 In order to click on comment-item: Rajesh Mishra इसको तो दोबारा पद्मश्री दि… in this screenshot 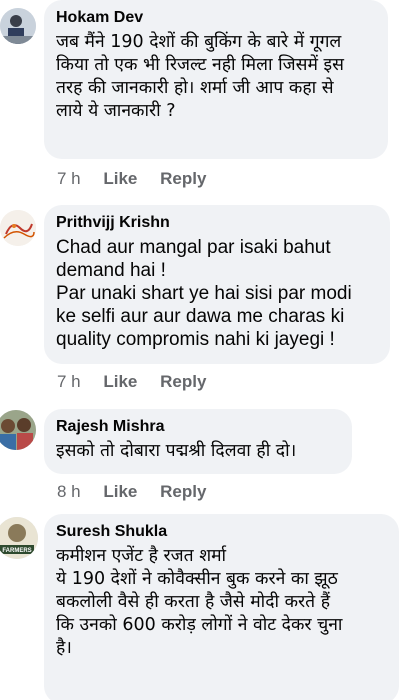, I will do `click(199, 457)`.